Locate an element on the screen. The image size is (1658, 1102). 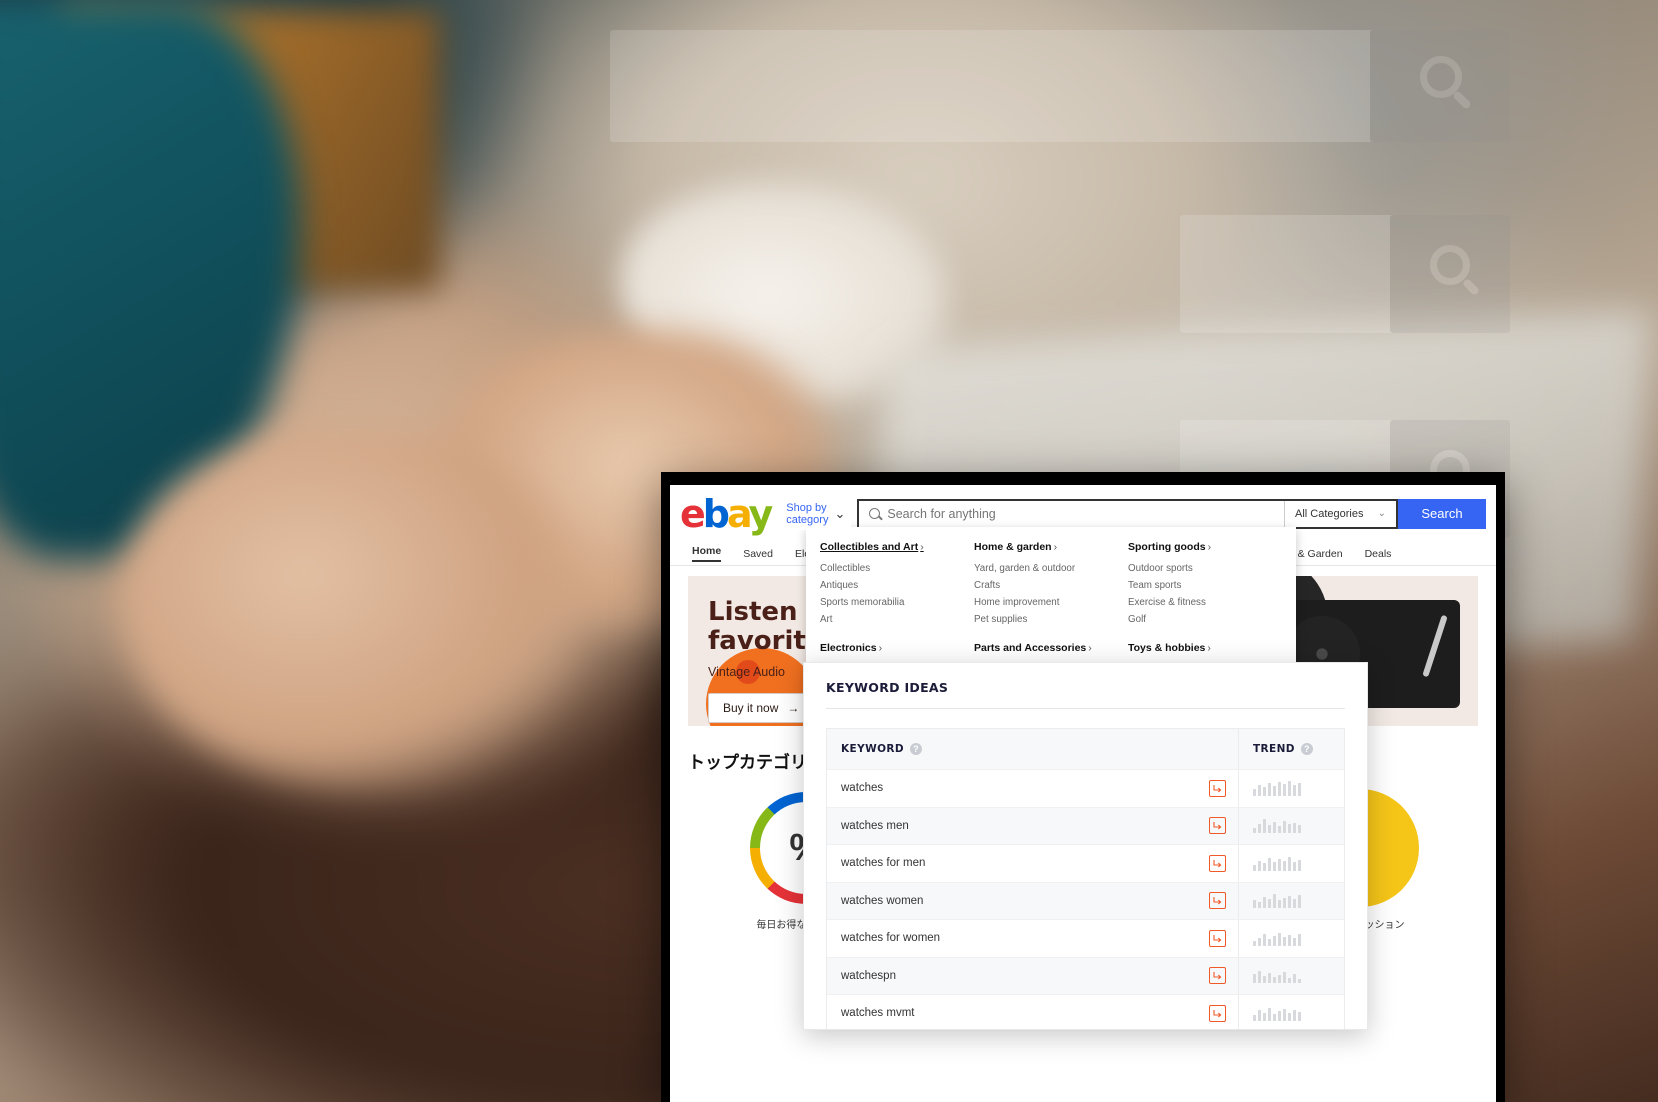
table-row: watches mvmt is located at coordinates (1085, 1011).